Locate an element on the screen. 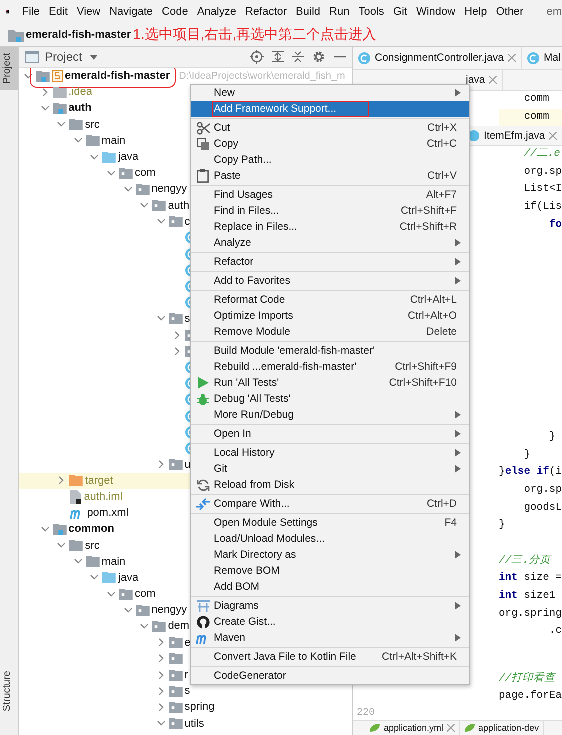  context-menu-item: Add BOM is located at coordinates (330, 587).